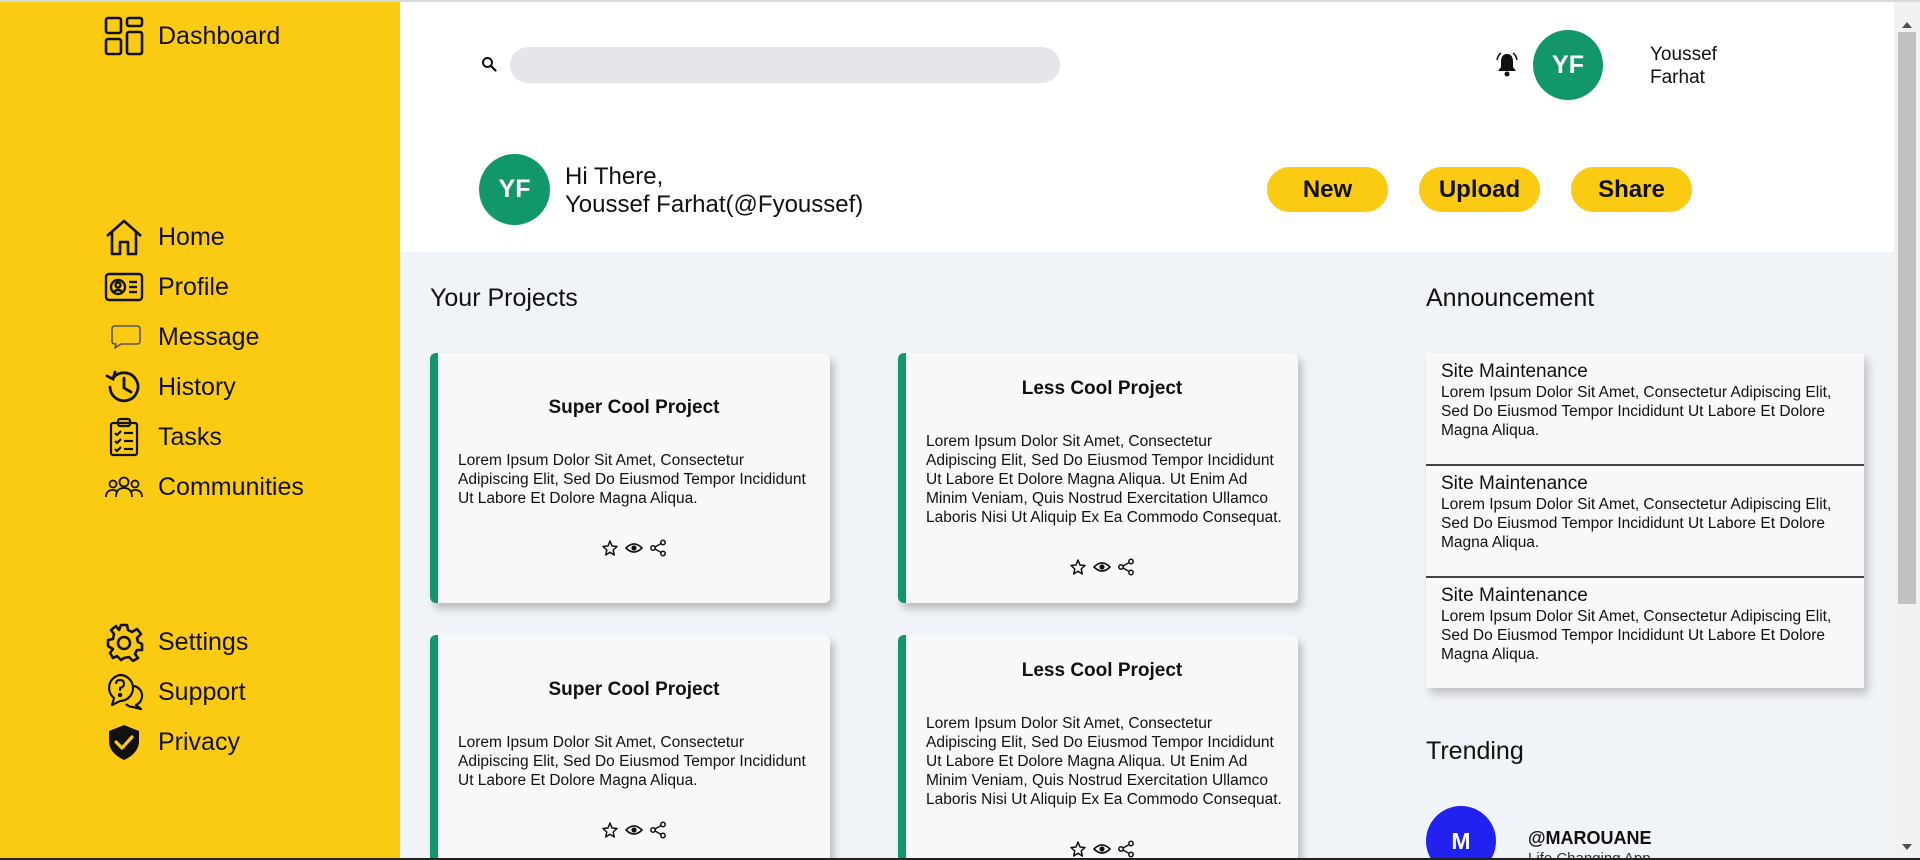 This screenshot has height=860, width=1920. What do you see at coordinates (714, 204) in the screenshot?
I see `greeting-username: Youssef Farhat(@Fyoussef)` at bounding box center [714, 204].